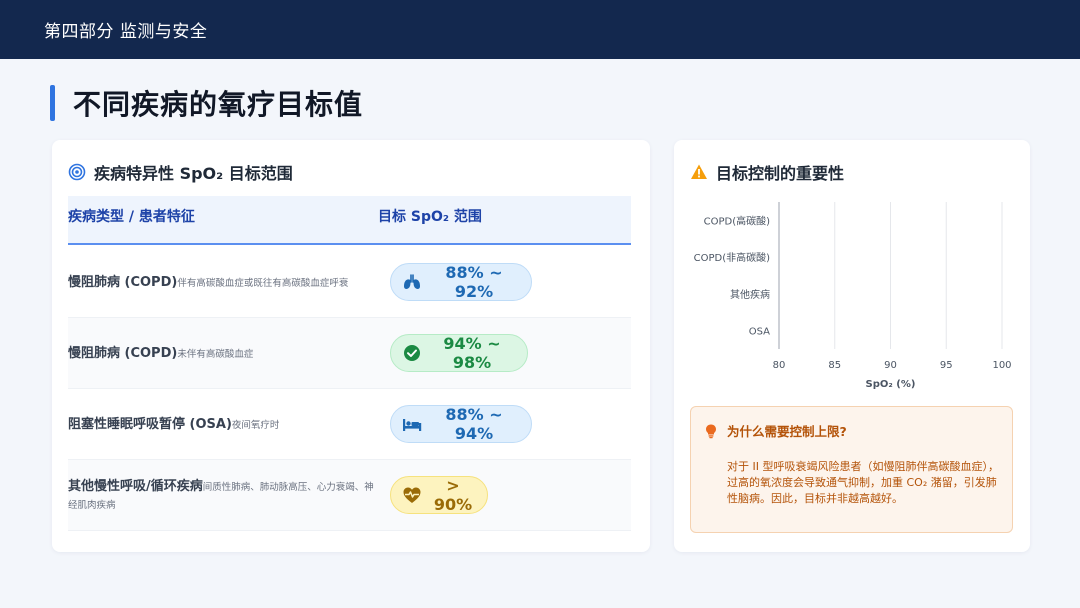  I want to click on column-header-range: 目标 SpO₂ 范围, so click(430, 217).